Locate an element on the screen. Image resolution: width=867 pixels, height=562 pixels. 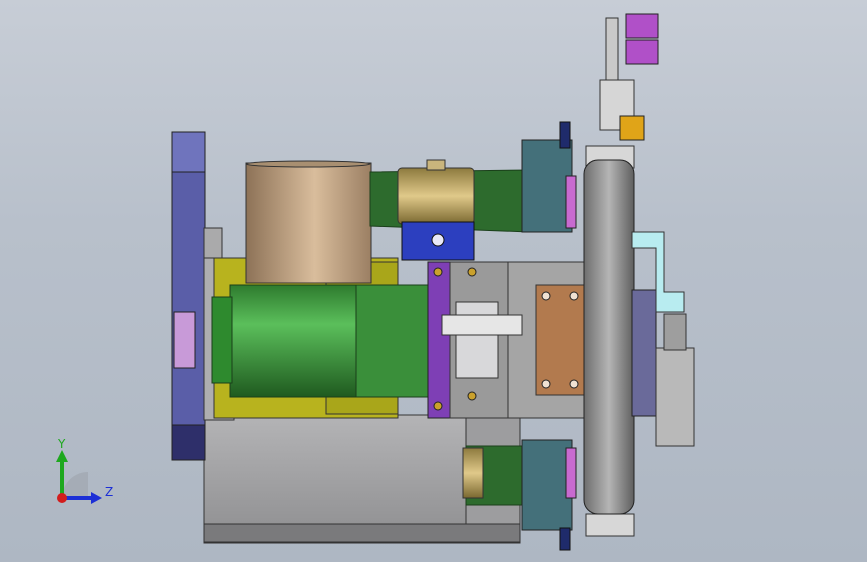
coupling-shaft is located at coordinates (482, 325).